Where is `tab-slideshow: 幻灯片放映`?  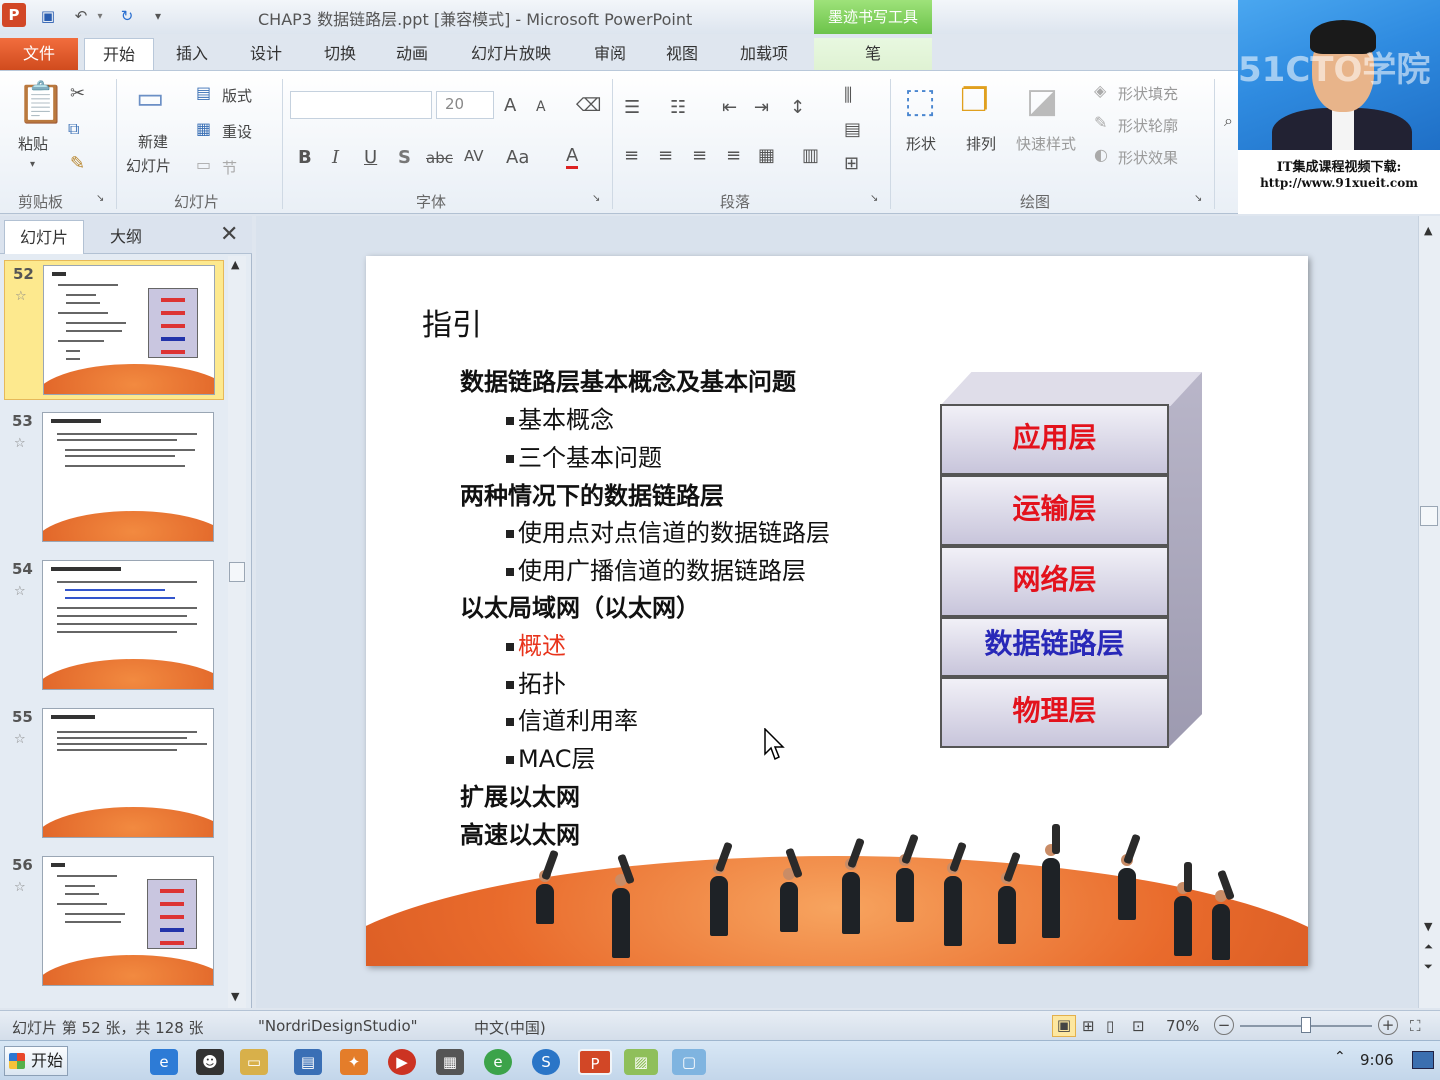
tab-slideshow: 幻灯片放映 is located at coordinates (511, 54).